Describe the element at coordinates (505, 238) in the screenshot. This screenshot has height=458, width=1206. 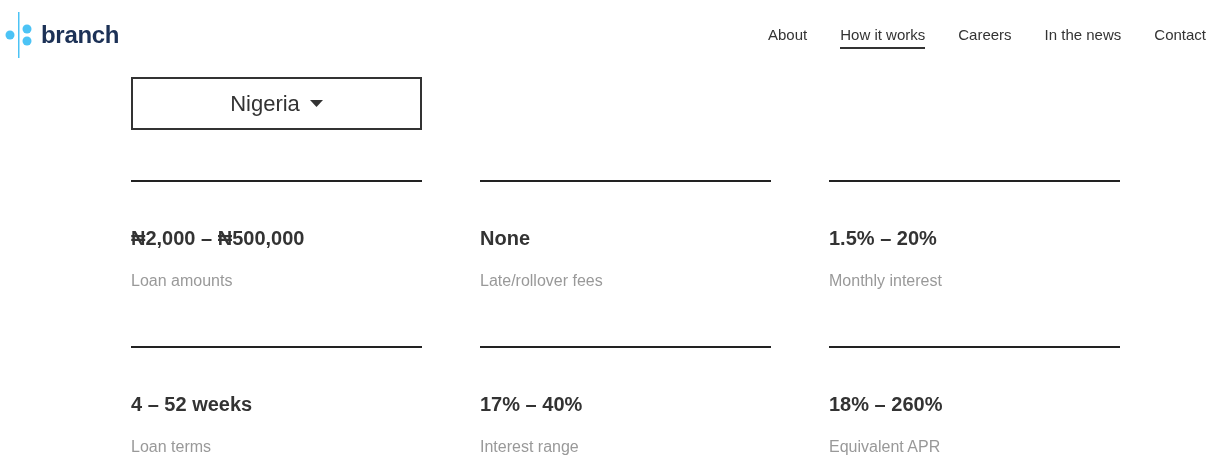
I see `stat-value: None` at that location.